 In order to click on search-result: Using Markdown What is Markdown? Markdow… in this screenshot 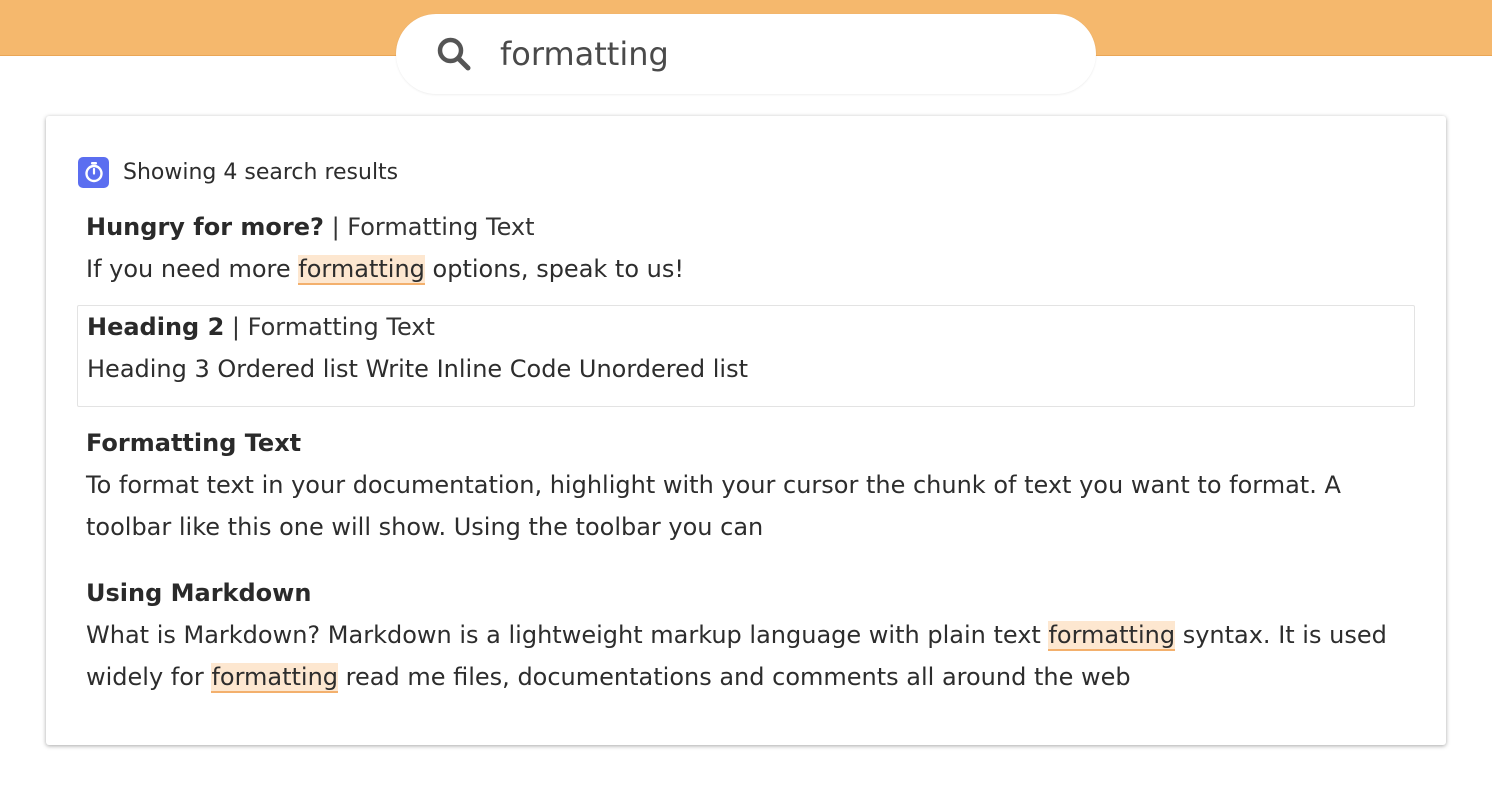, I will do `click(746, 635)`.